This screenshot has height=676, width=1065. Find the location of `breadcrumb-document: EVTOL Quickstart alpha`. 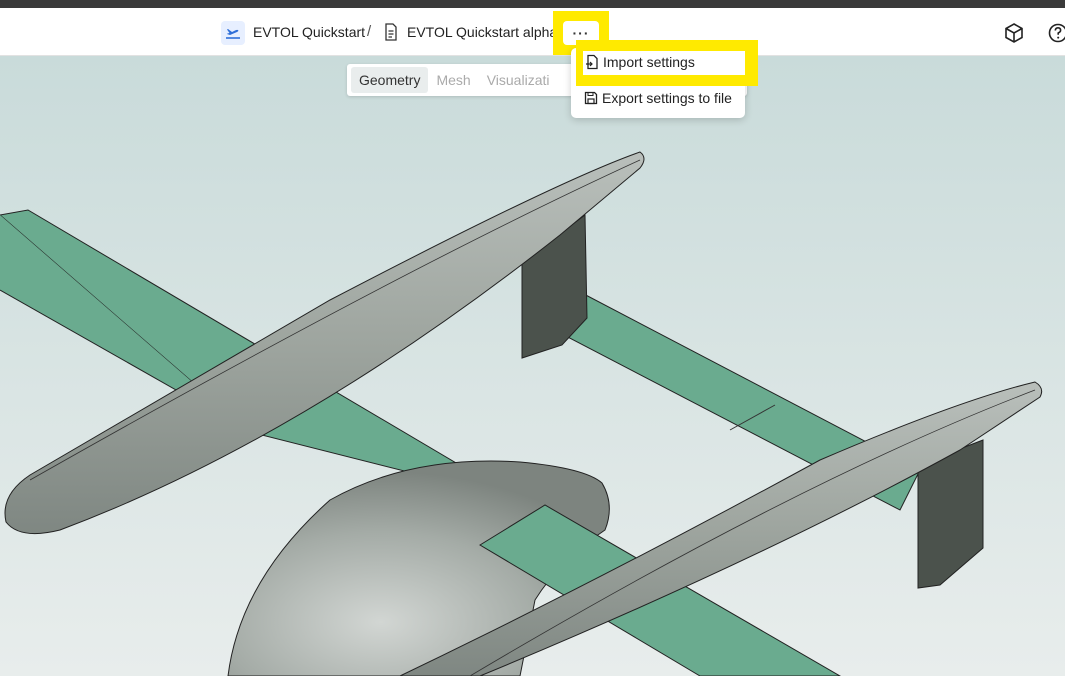

breadcrumb-document: EVTOL Quickstart alpha is located at coordinates (482, 32).